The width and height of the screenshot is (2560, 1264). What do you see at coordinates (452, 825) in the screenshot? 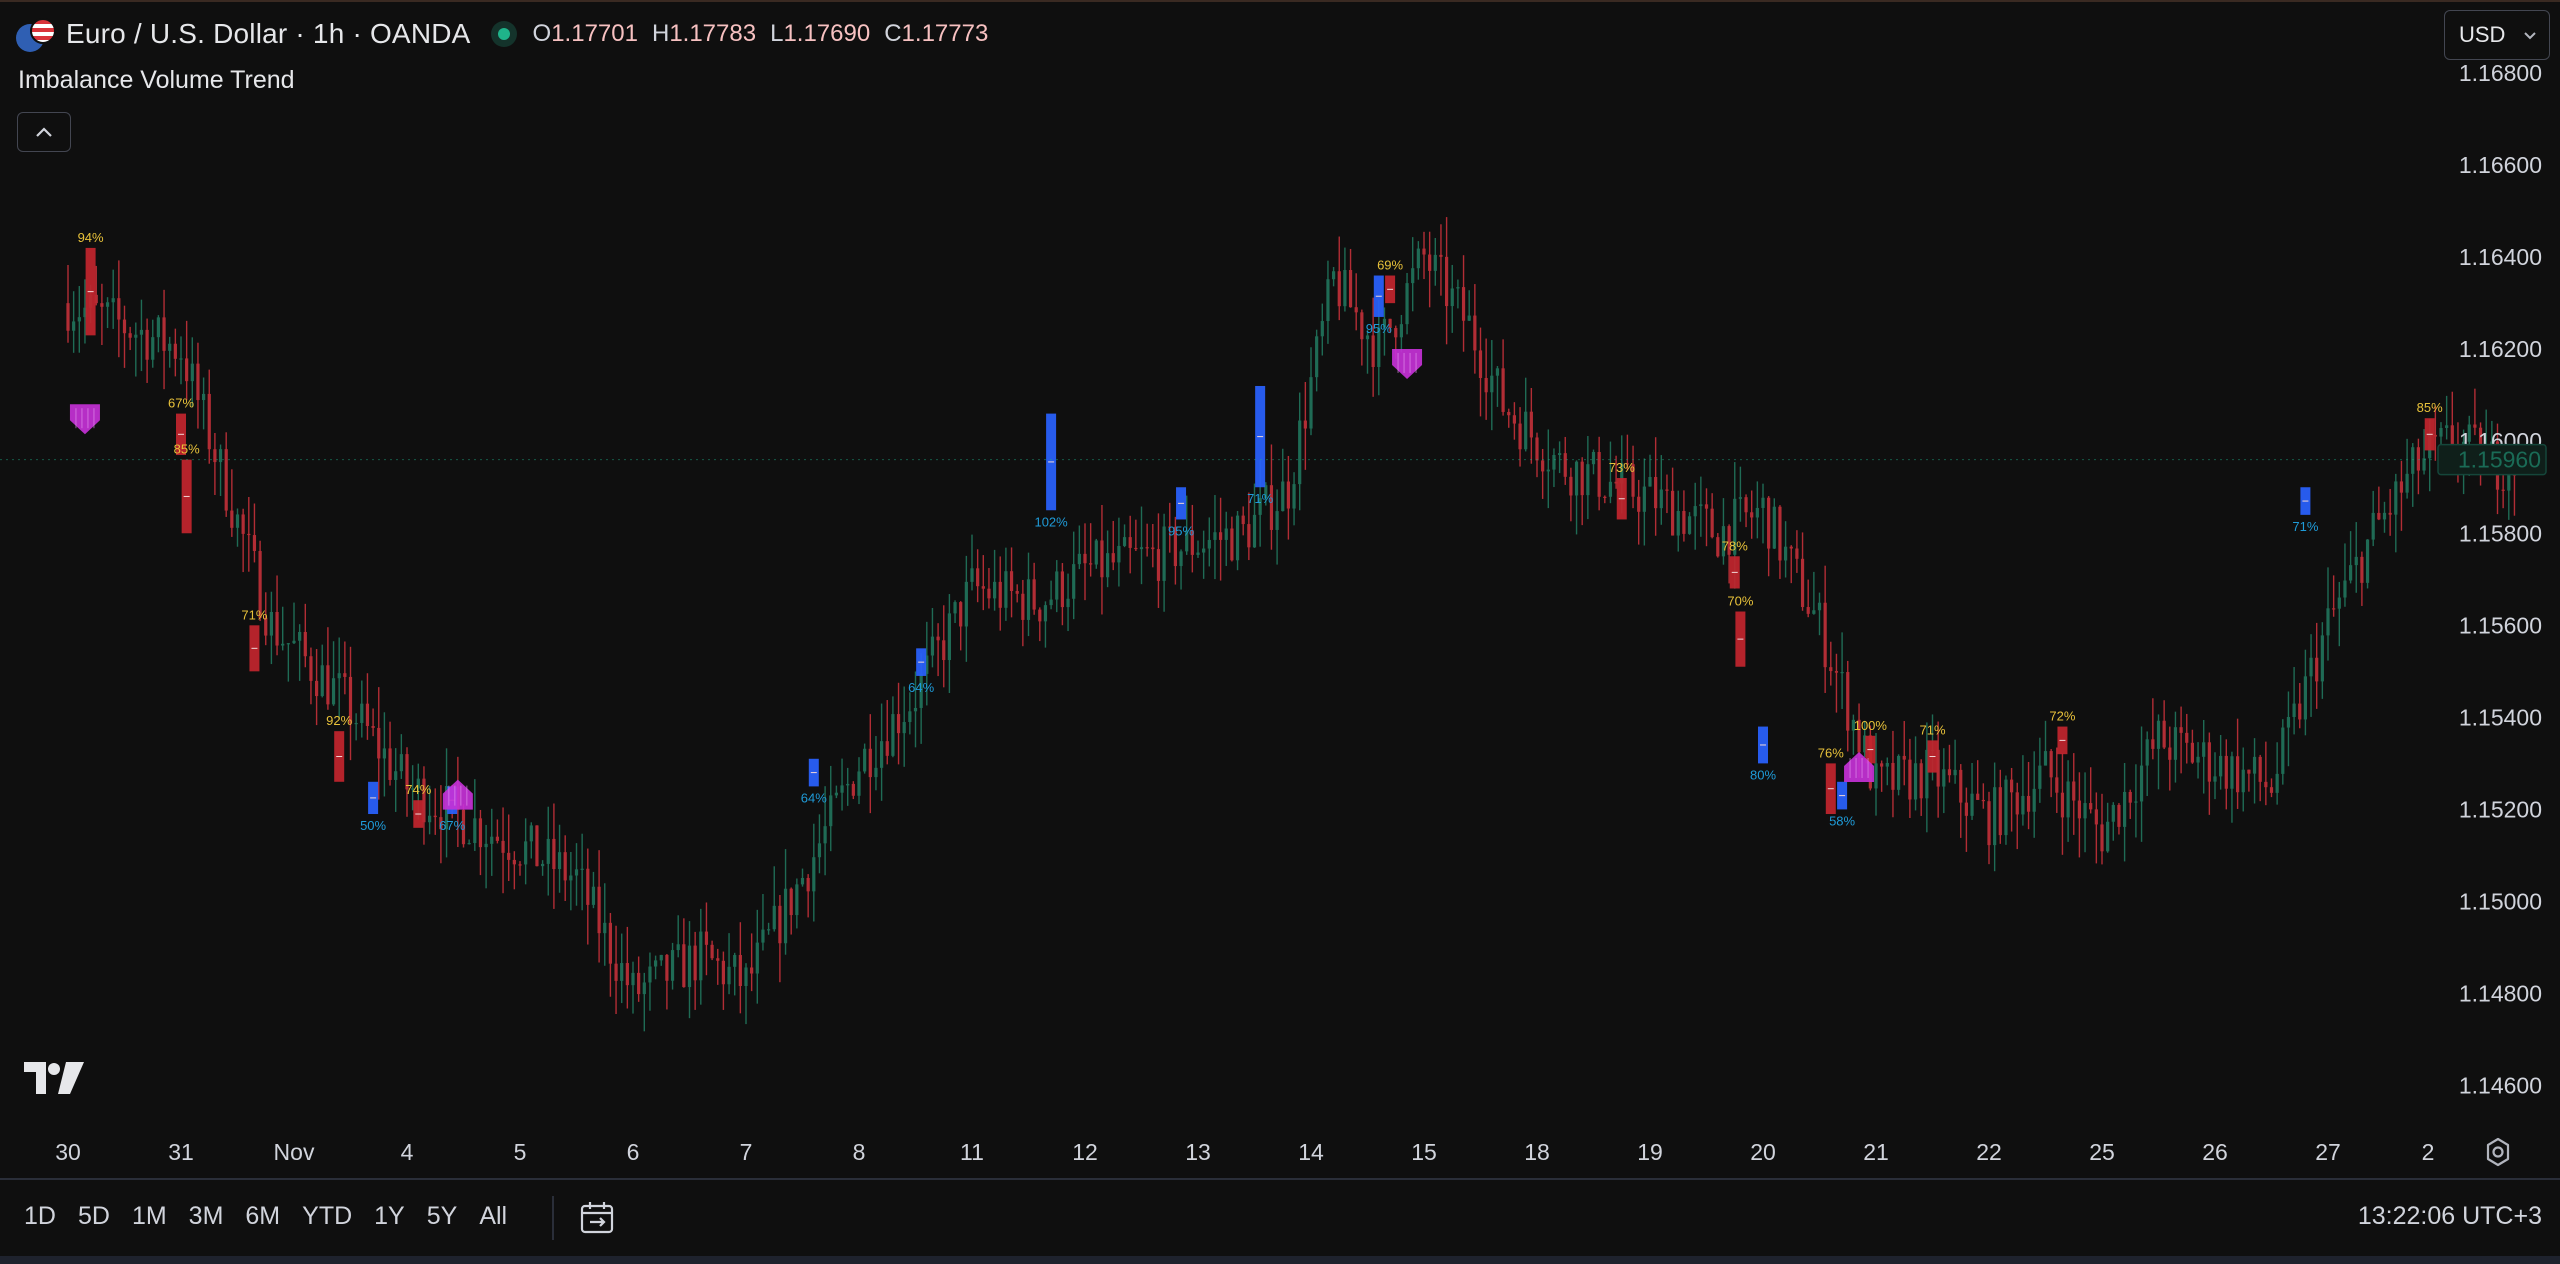
I see `imbalance-percent-label: 67%` at bounding box center [452, 825].